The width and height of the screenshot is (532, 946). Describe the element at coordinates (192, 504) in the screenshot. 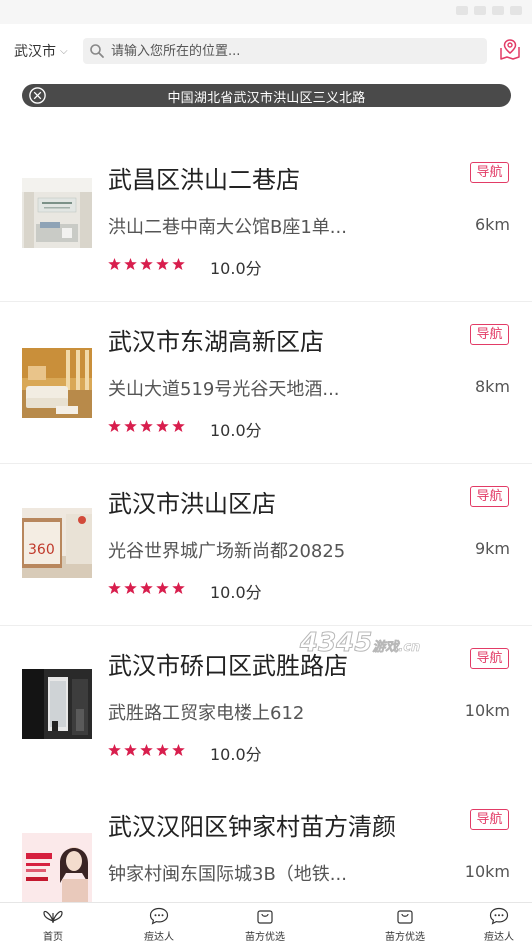

I see `store-name: 武汉市洪山区店` at that location.